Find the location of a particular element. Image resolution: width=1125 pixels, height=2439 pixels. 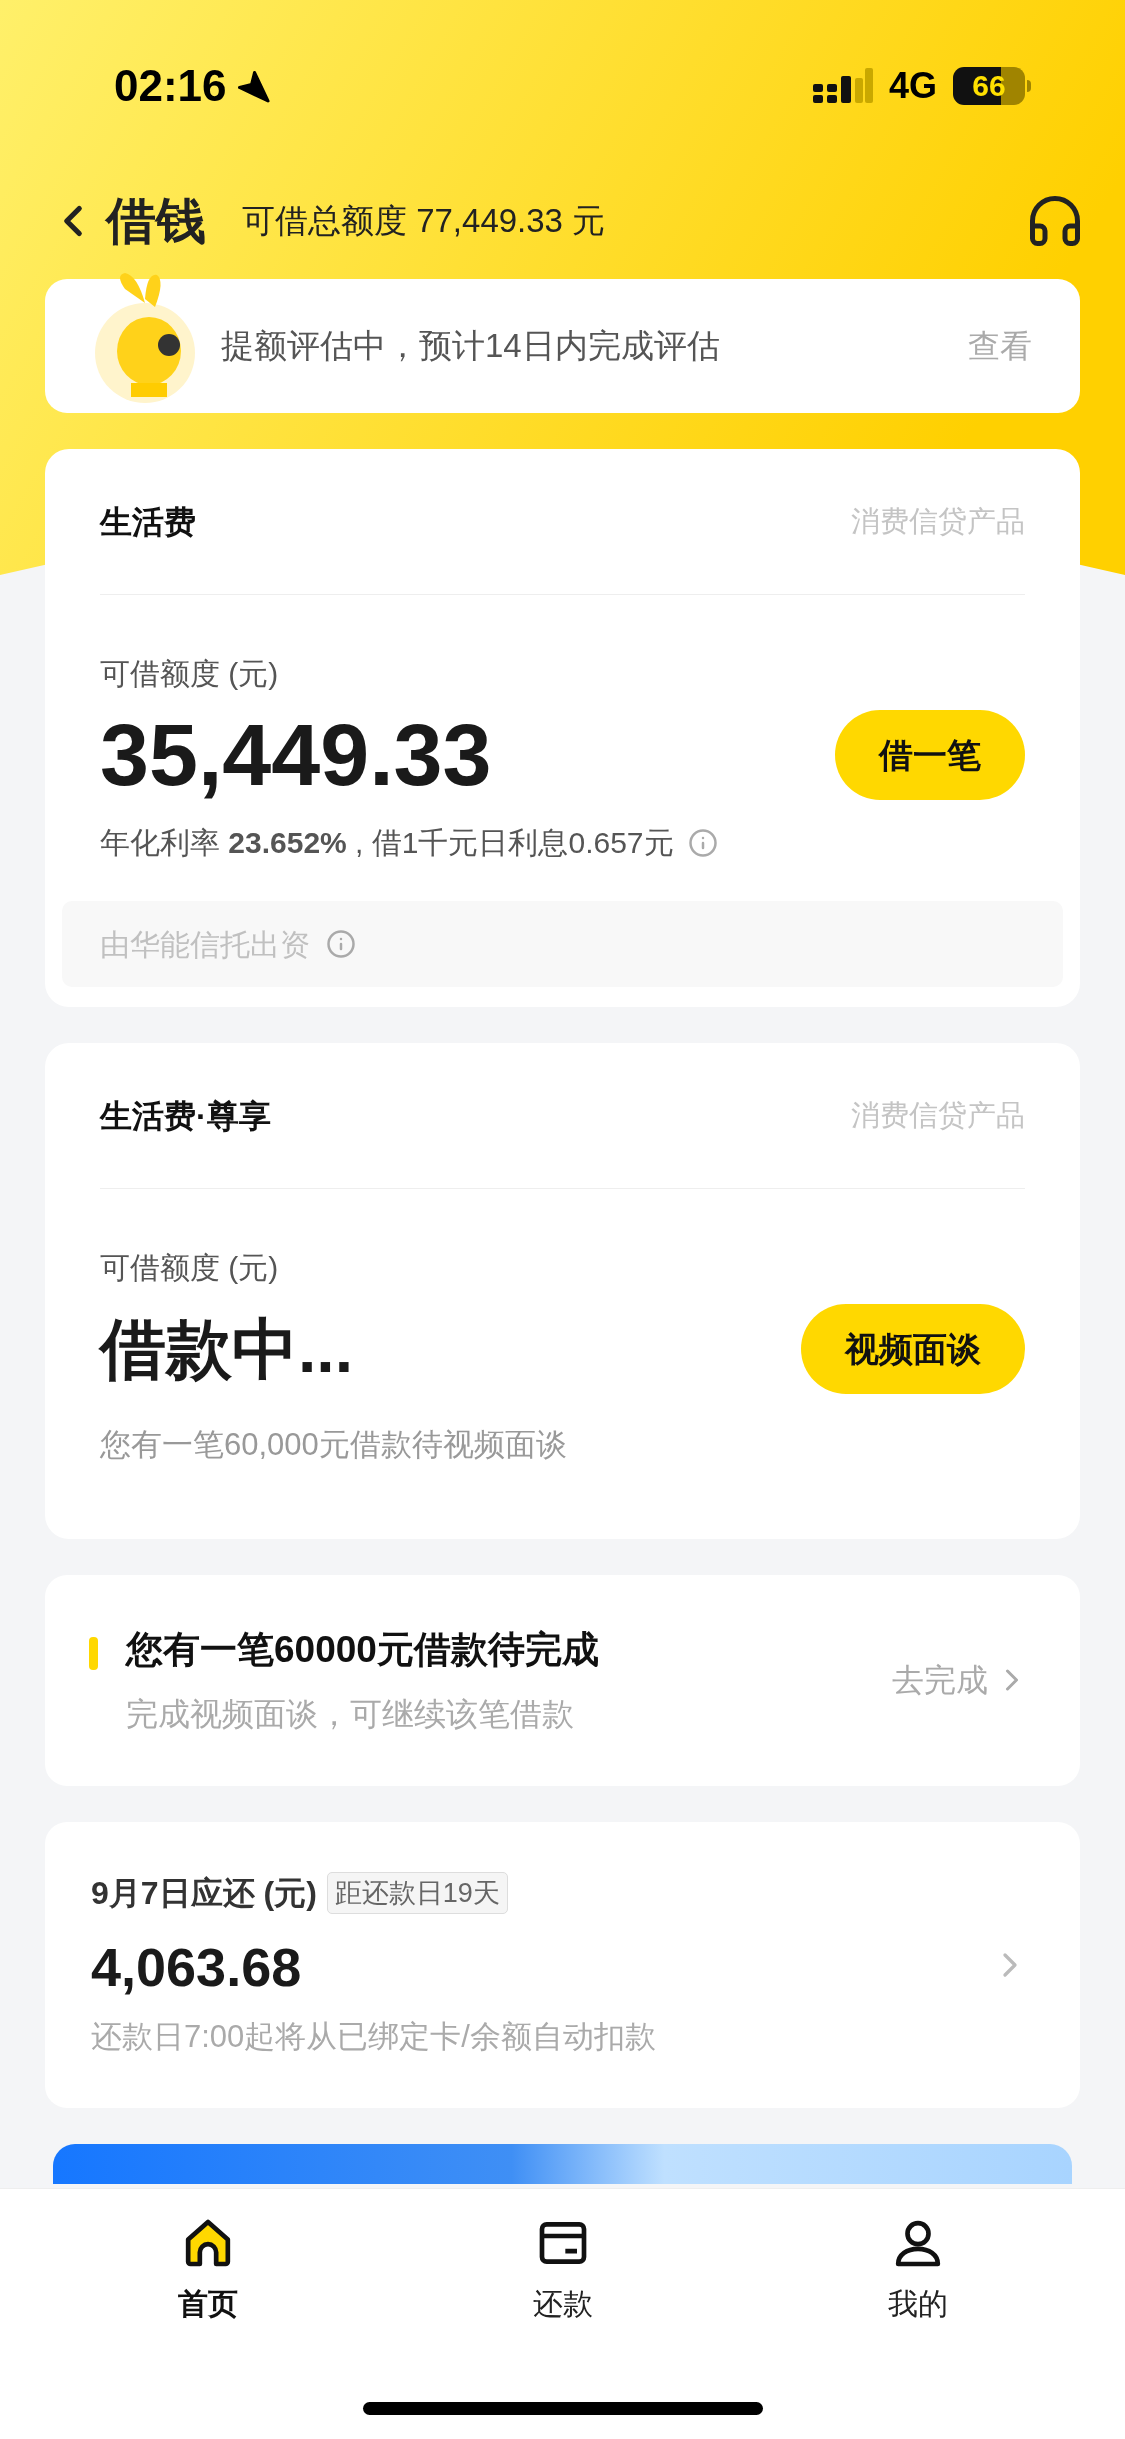

funder-text: 由华能信托出资 is located at coordinates (205, 944).